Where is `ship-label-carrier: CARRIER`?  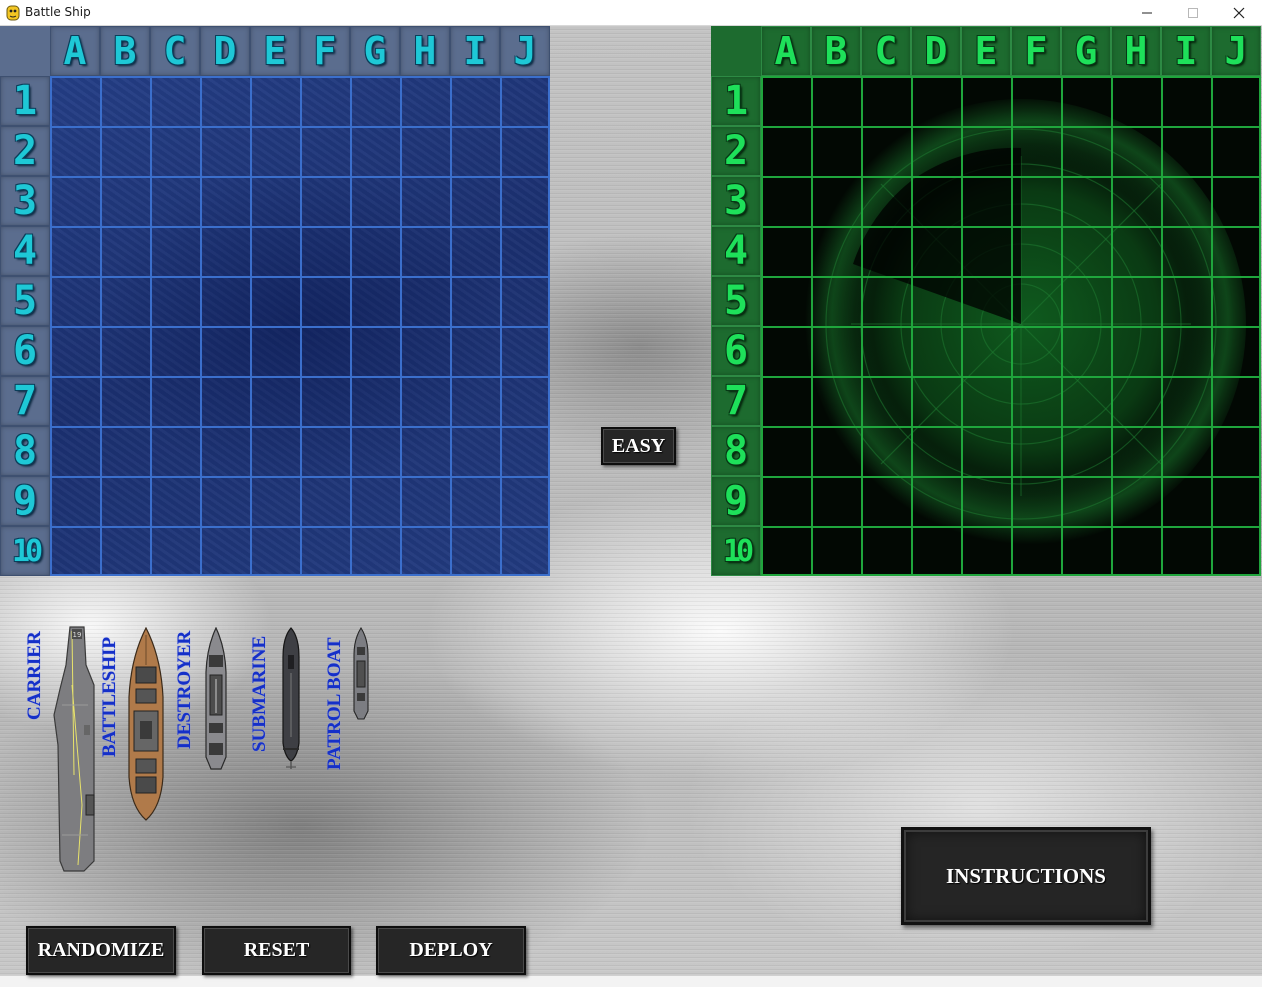 ship-label-carrier: CARRIER is located at coordinates (34, 675).